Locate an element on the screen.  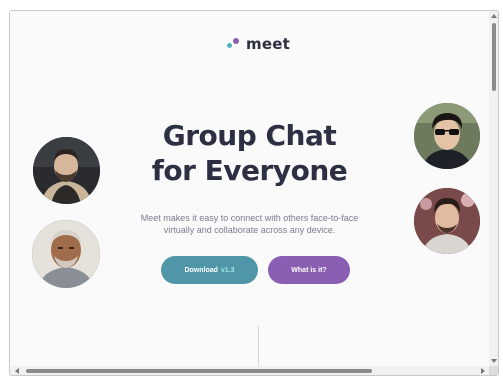
download-button: Download v1.3 is located at coordinates (209, 270).